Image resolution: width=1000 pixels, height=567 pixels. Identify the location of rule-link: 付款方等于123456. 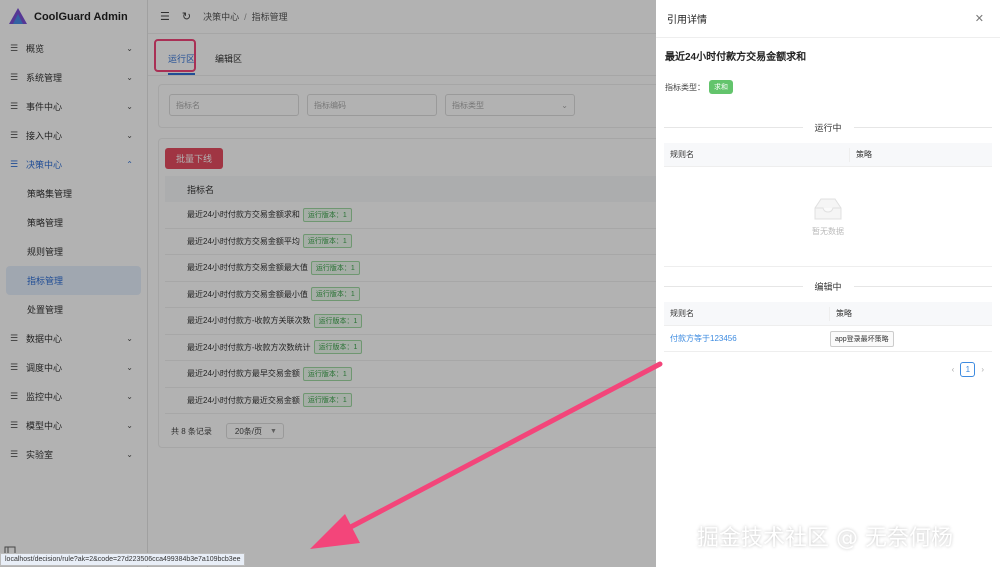
(747, 338).